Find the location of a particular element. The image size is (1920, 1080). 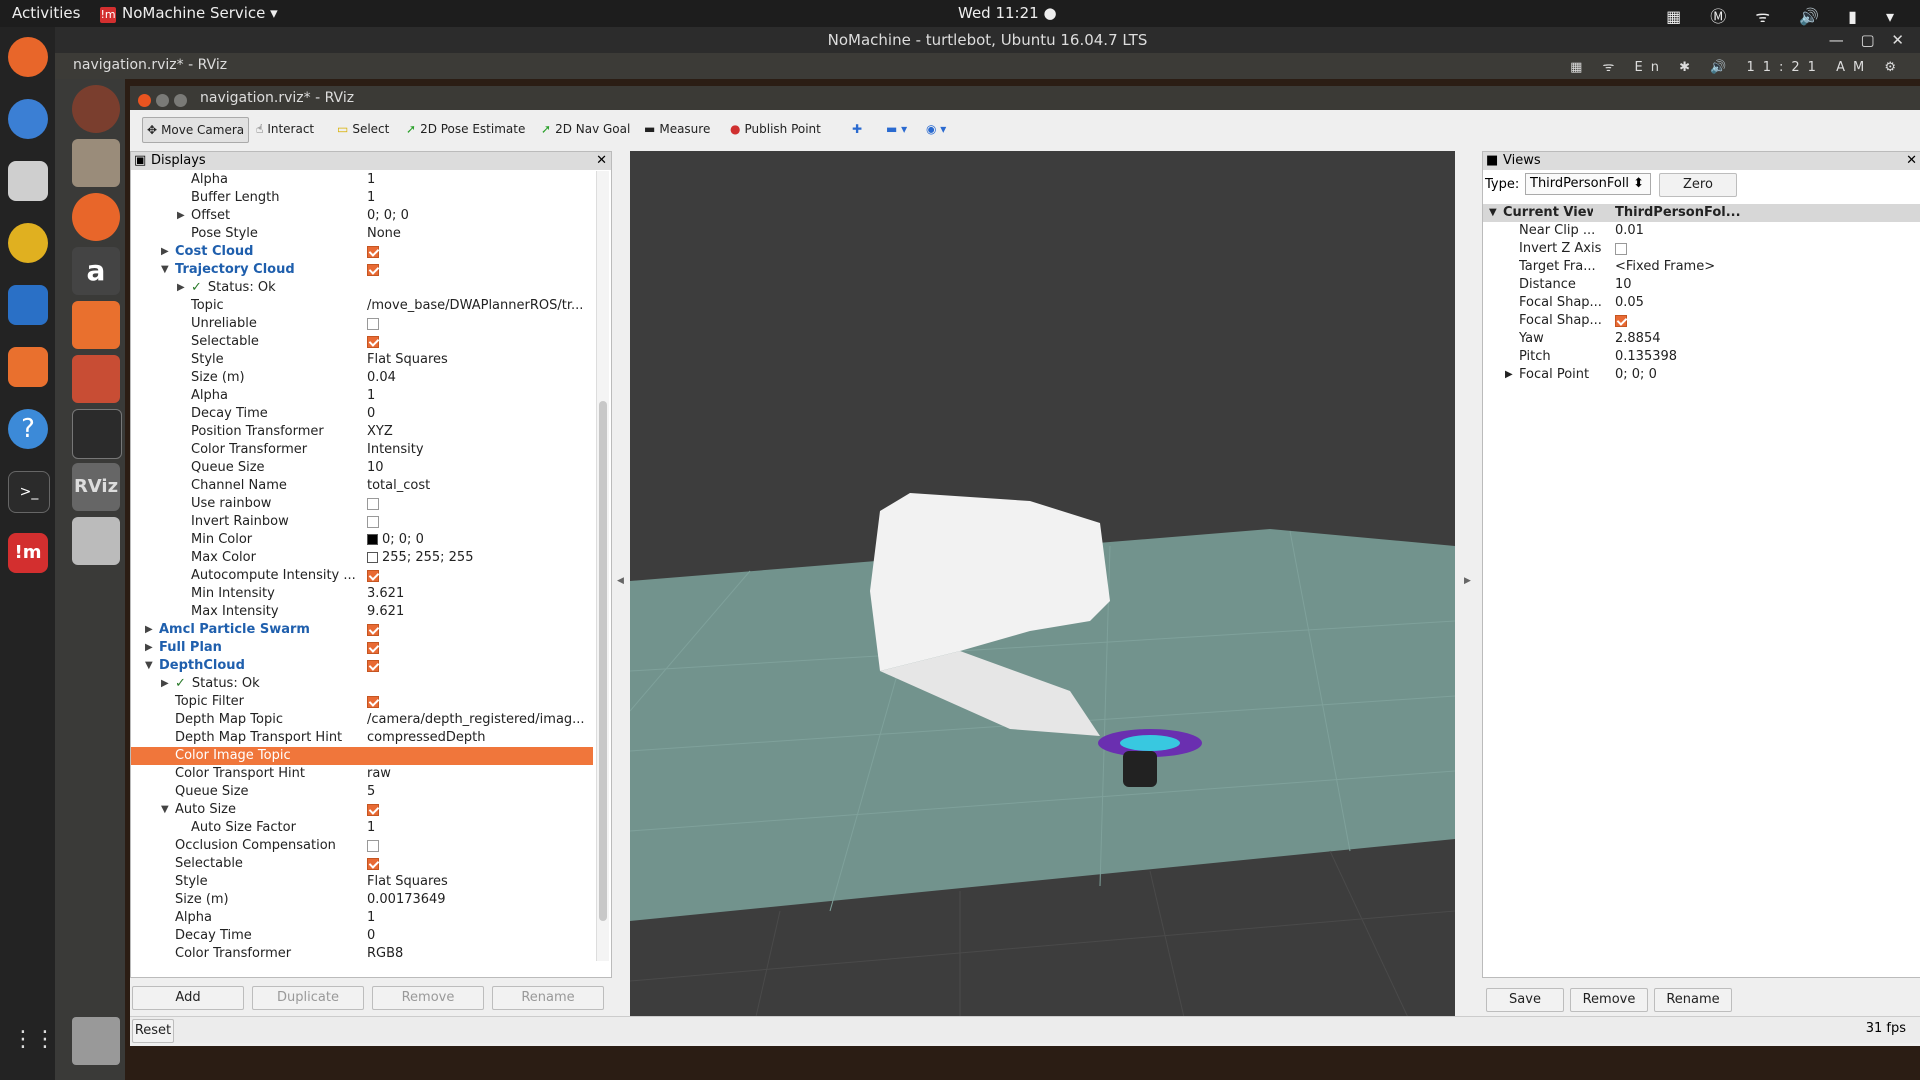

property-value: 1 is located at coordinates (479, 918).